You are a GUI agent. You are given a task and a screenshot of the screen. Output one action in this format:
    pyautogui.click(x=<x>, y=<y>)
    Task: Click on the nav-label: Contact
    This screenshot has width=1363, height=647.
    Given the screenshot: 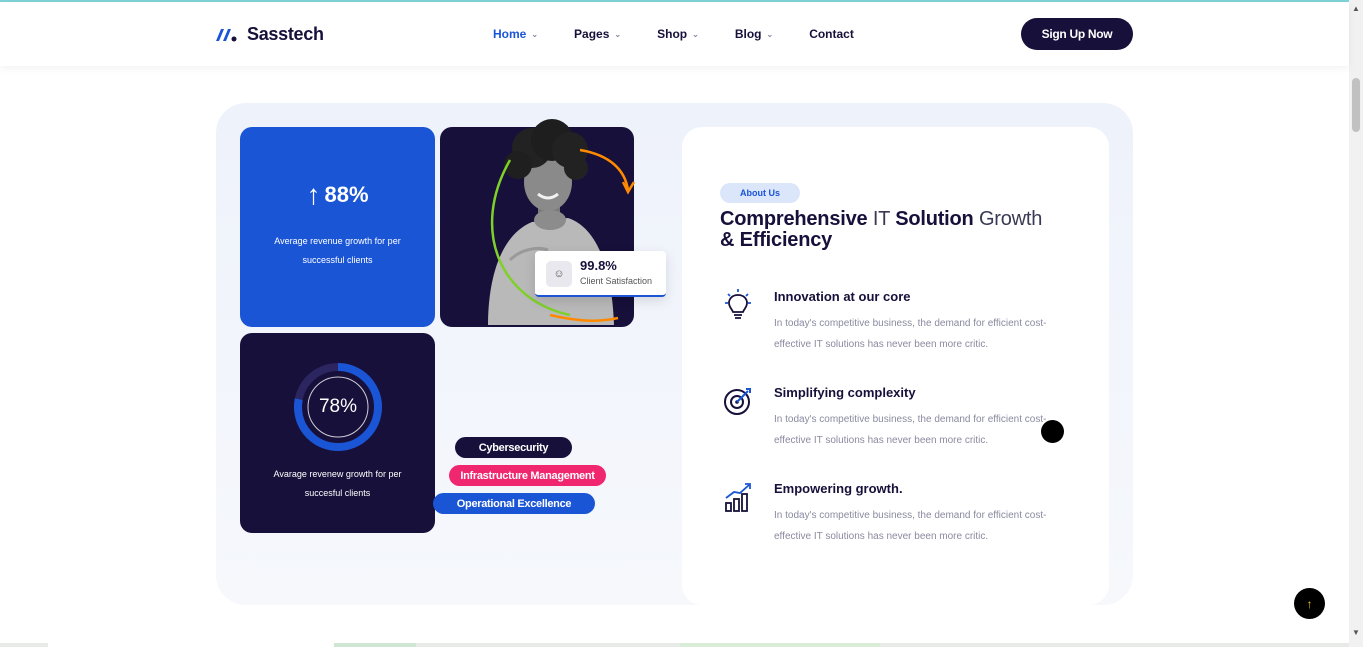 What is the action you would take?
    pyautogui.click(x=831, y=34)
    